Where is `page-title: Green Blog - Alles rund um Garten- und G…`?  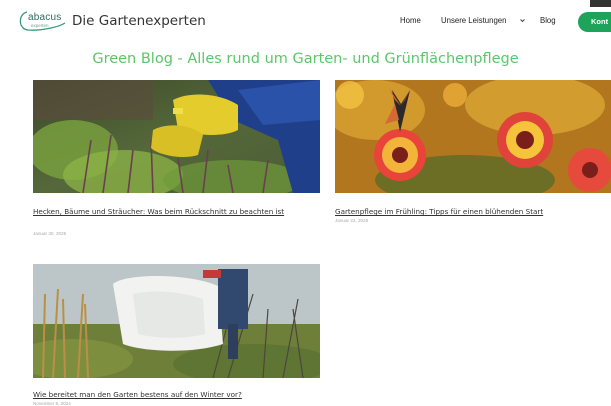 page-title: Green Blog - Alles rund um Garten- und G… is located at coordinates (305, 59).